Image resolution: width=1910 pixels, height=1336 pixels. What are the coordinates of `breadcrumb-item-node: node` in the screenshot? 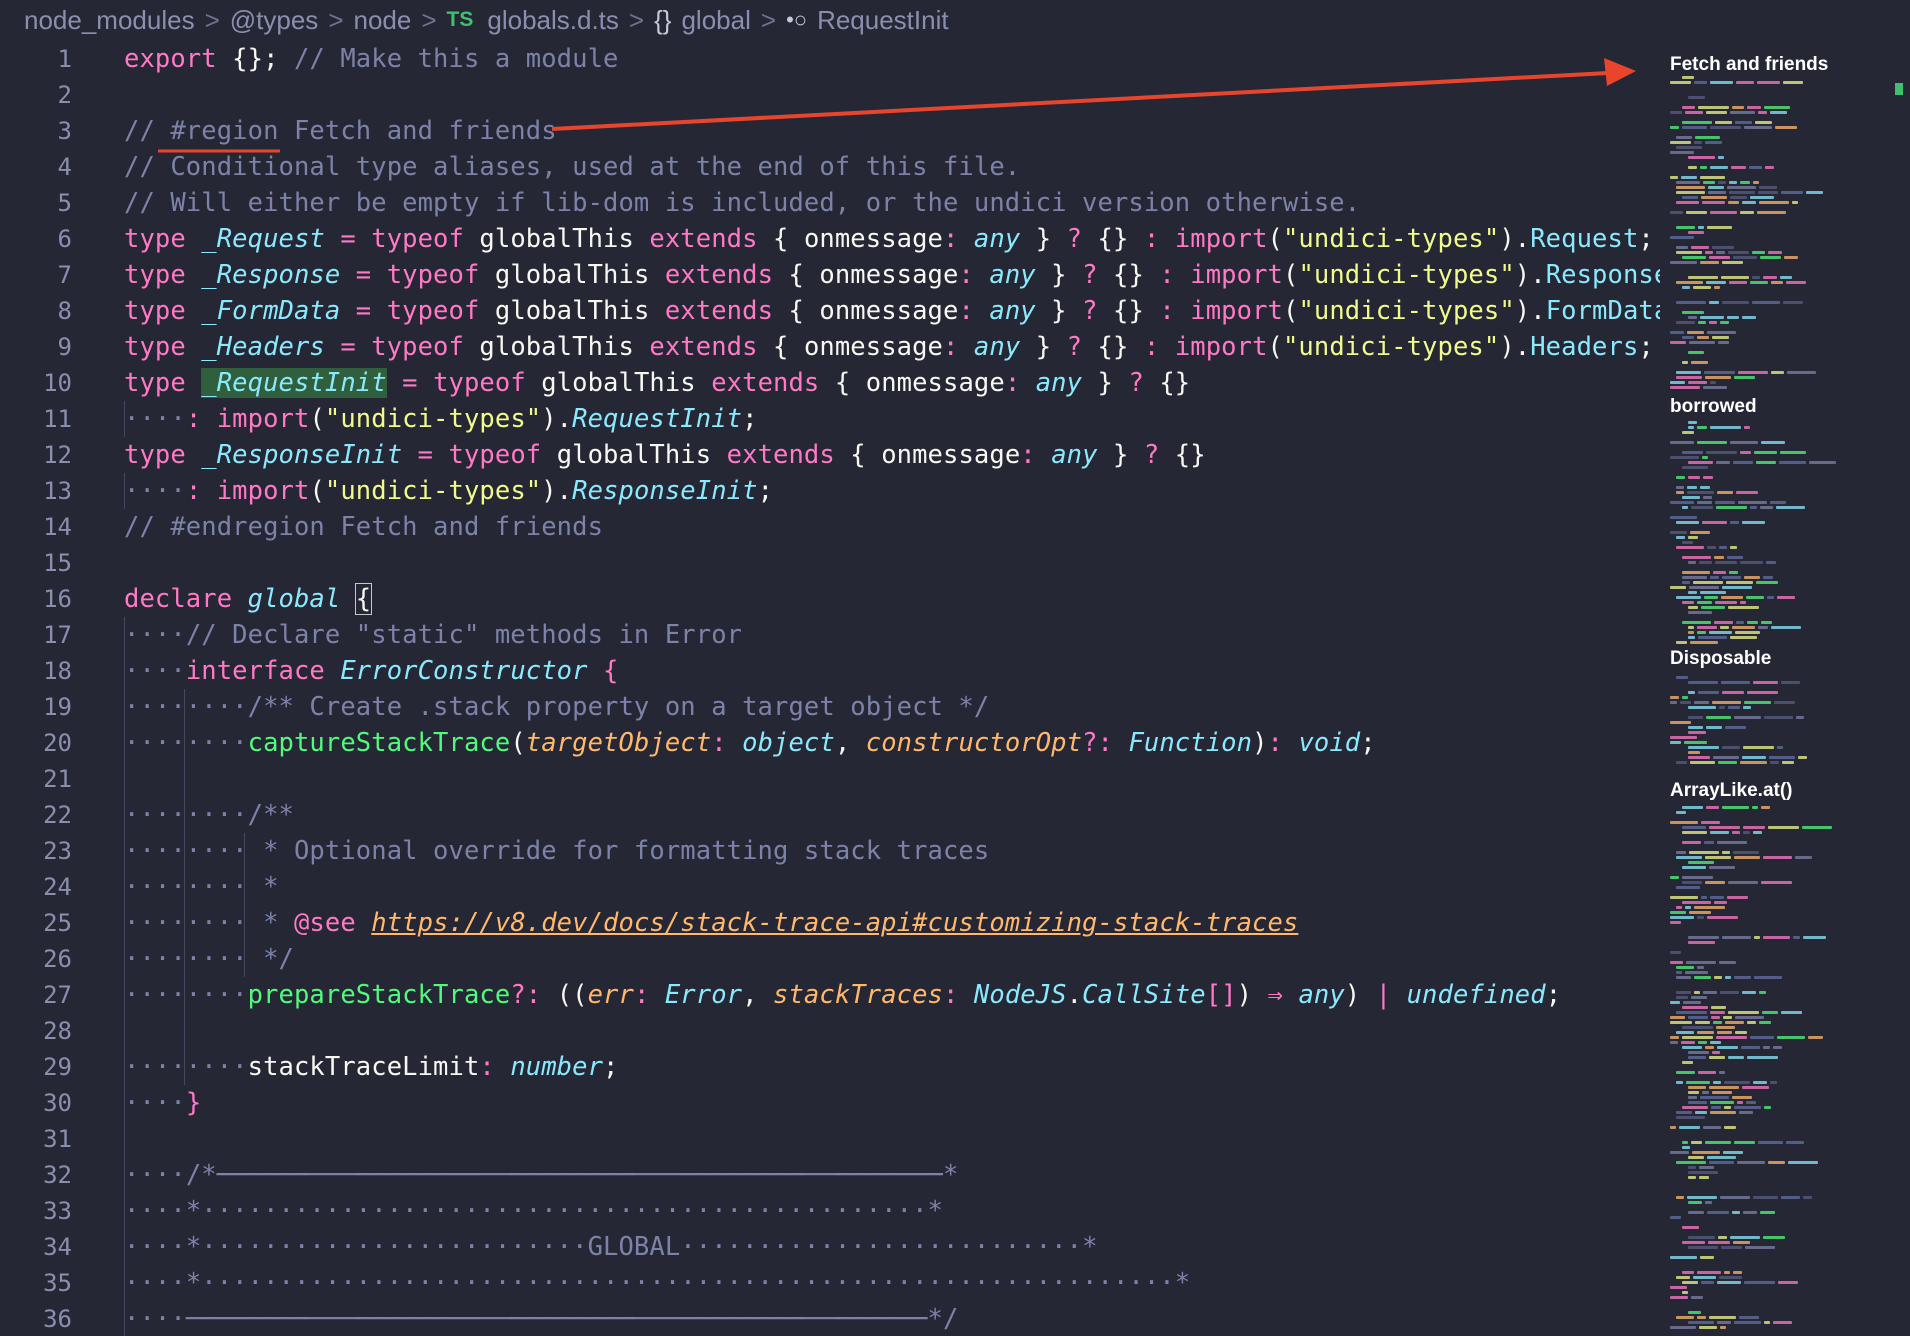 It's located at (383, 20).